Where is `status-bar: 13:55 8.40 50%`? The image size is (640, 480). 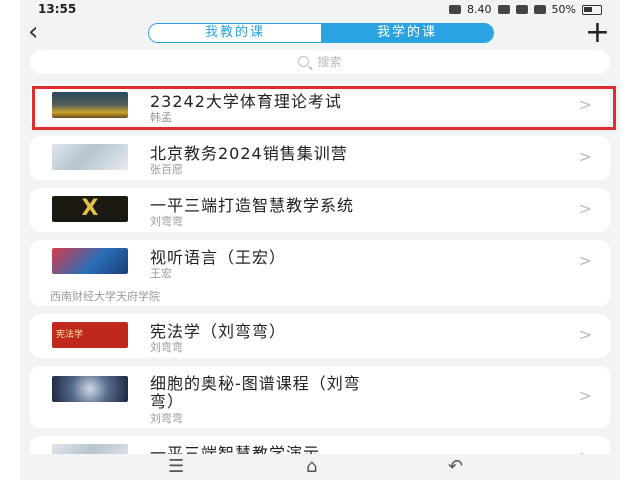 status-bar: 13:55 8.40 50% is located at coordinates (320, 10).